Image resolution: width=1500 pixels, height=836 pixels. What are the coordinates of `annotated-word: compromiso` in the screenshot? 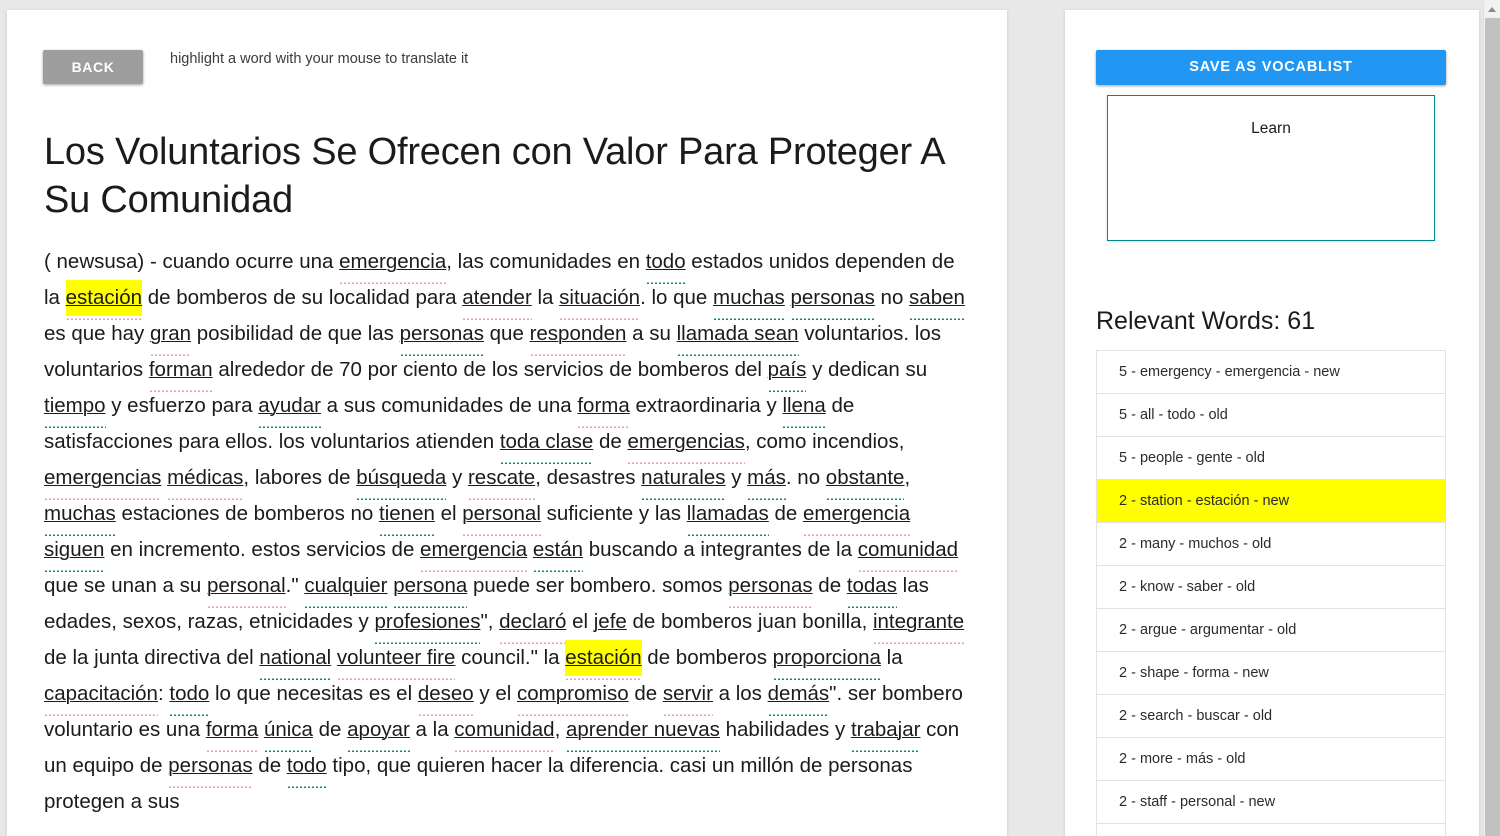 It's located at (572, 696).